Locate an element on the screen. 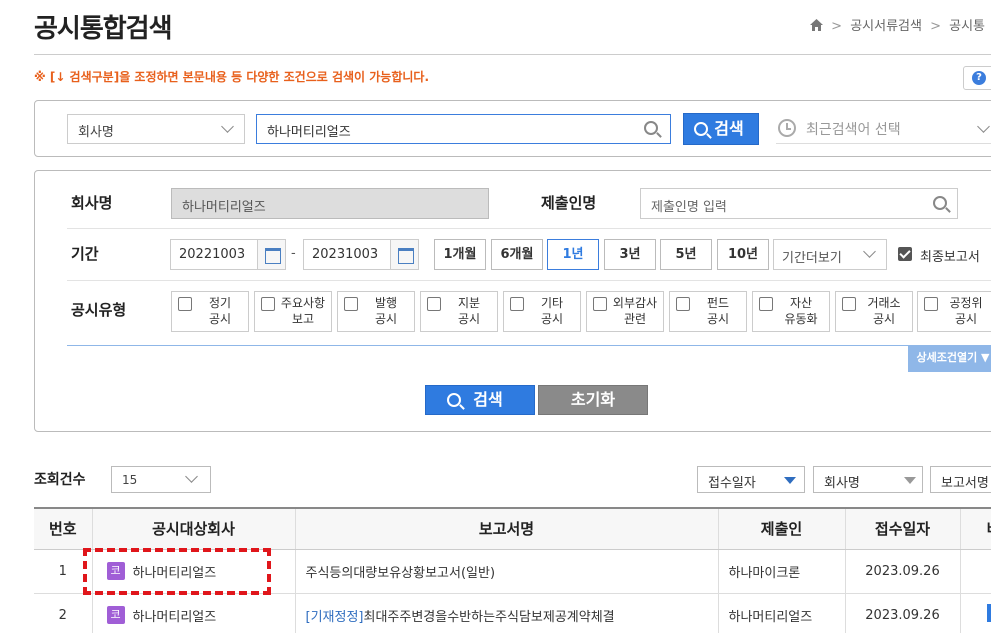 The image size is (991, 633). type-equity: 지분 공시 is located at coordinates (459, 311).